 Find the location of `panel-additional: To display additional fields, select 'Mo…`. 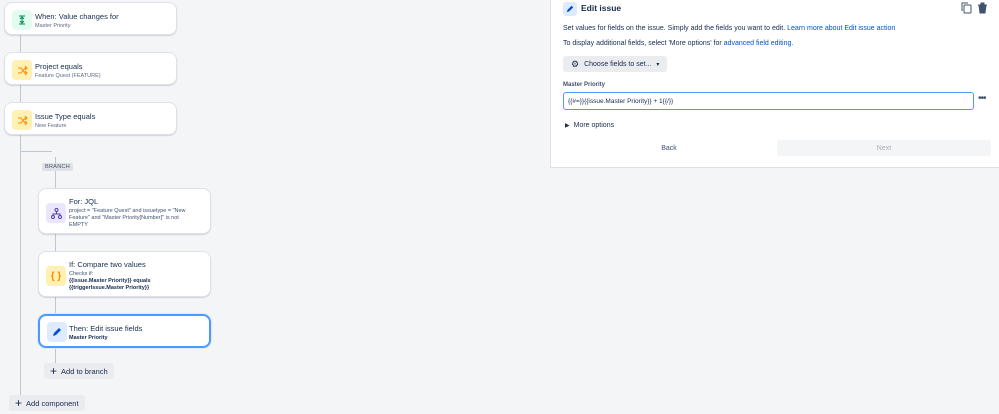

panel-additional: To display additional fields, select 'Mo… is located at coordinates (678, 43).